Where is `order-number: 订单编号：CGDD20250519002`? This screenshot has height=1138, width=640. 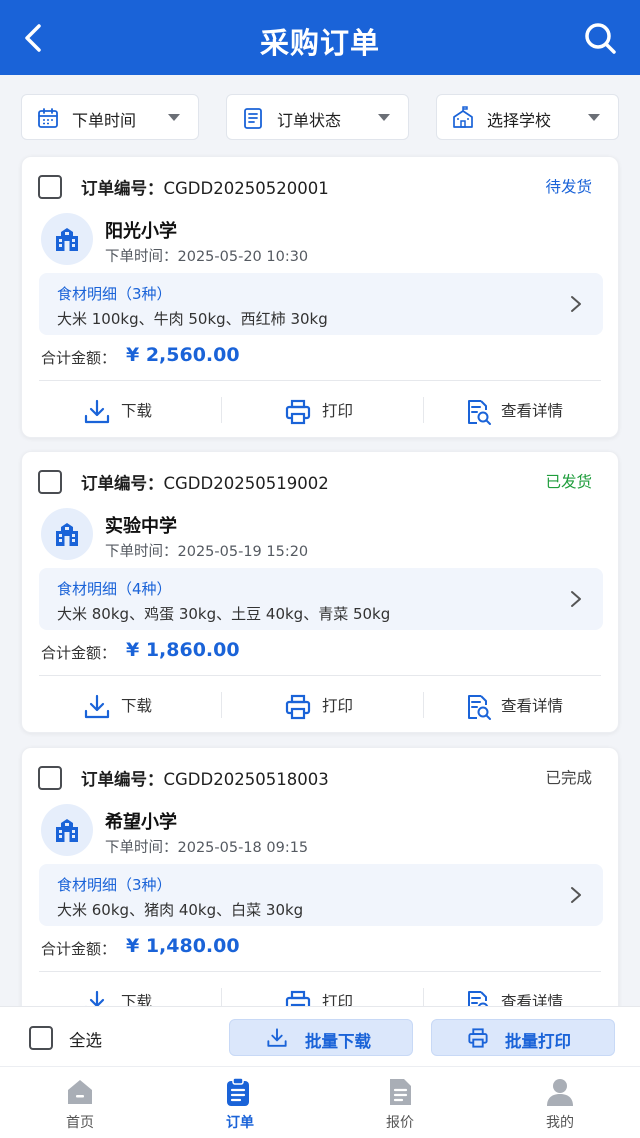 order-number: 订单编号：CGDD20250519002 is located at coordinates (205, 482).